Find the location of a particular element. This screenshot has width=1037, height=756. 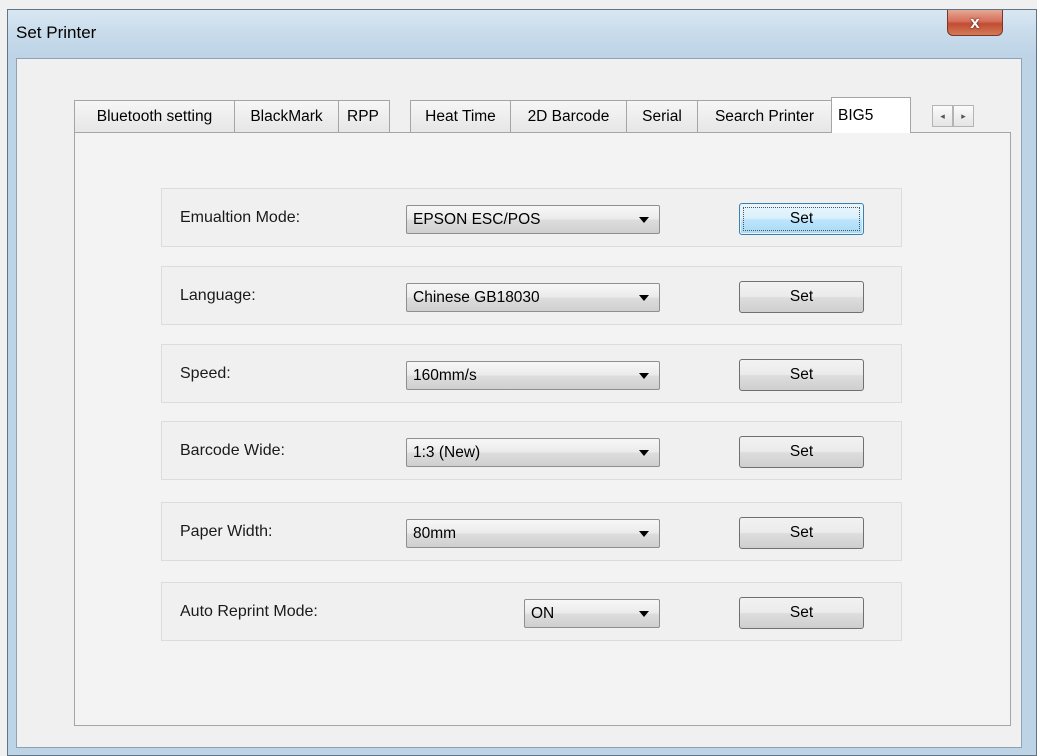

language-select: Chinese GB18030 is located at coordinates (533, 297).